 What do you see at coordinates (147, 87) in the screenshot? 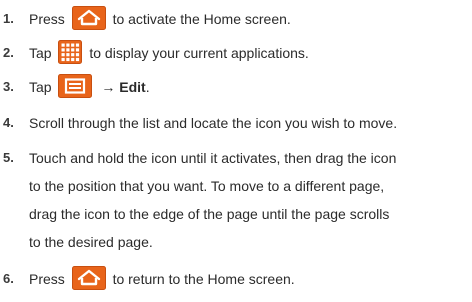
I see `step-period: .` at bounding box center [147, 87].